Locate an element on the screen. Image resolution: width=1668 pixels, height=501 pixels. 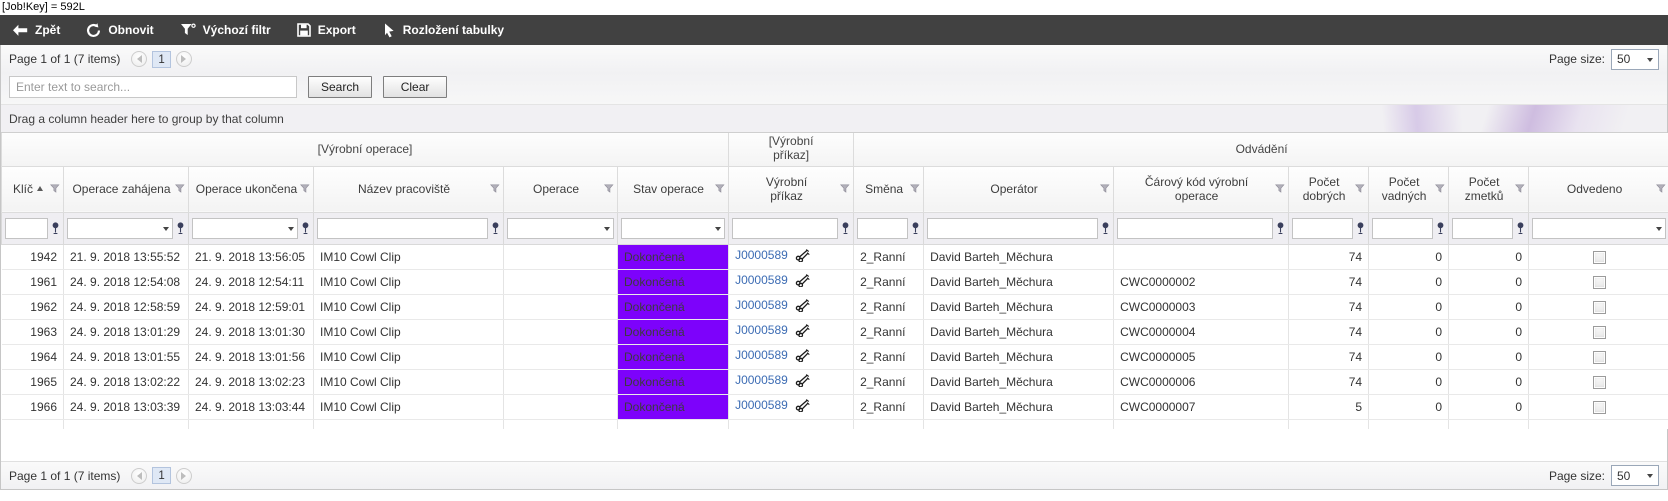
toolbar-button-refresh: Obnovit is located at coordinates (120, 30).